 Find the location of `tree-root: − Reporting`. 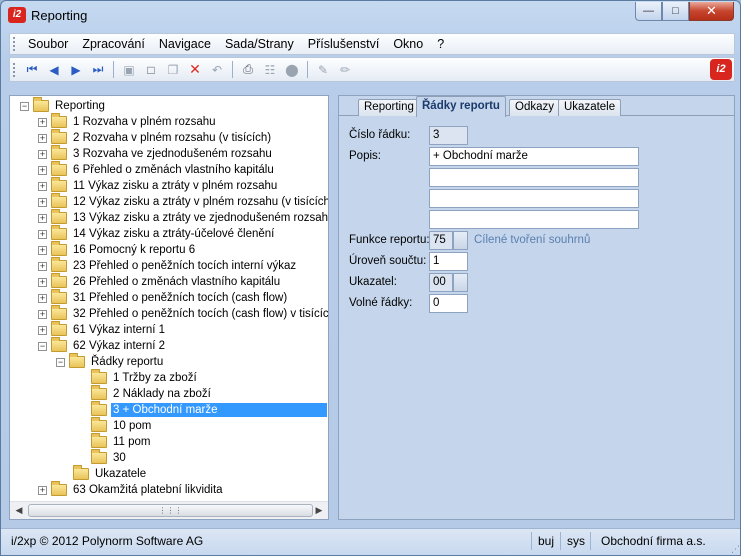

tree-root: − Reporting is located at coordinates (63, 105).